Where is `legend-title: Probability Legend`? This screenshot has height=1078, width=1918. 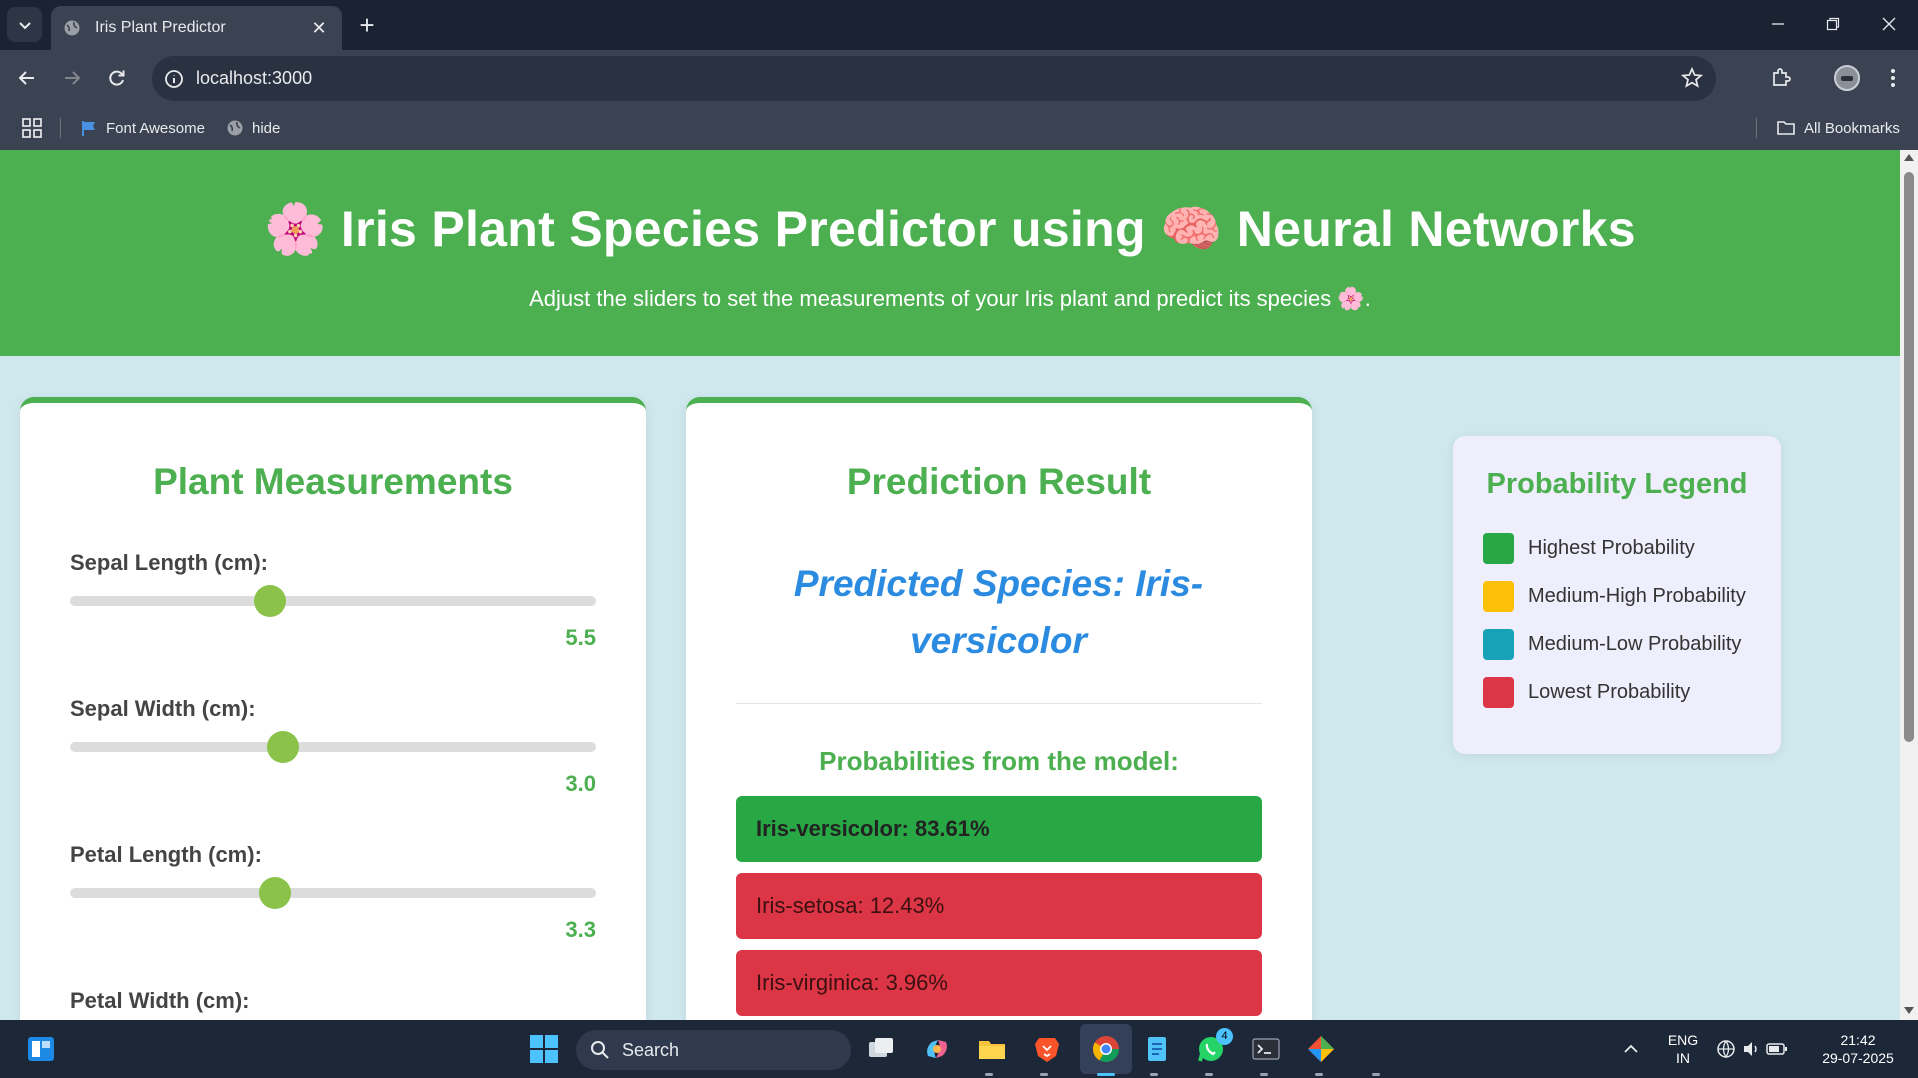
legend-title: Probability Legend is located at coordinates (1617, 484).